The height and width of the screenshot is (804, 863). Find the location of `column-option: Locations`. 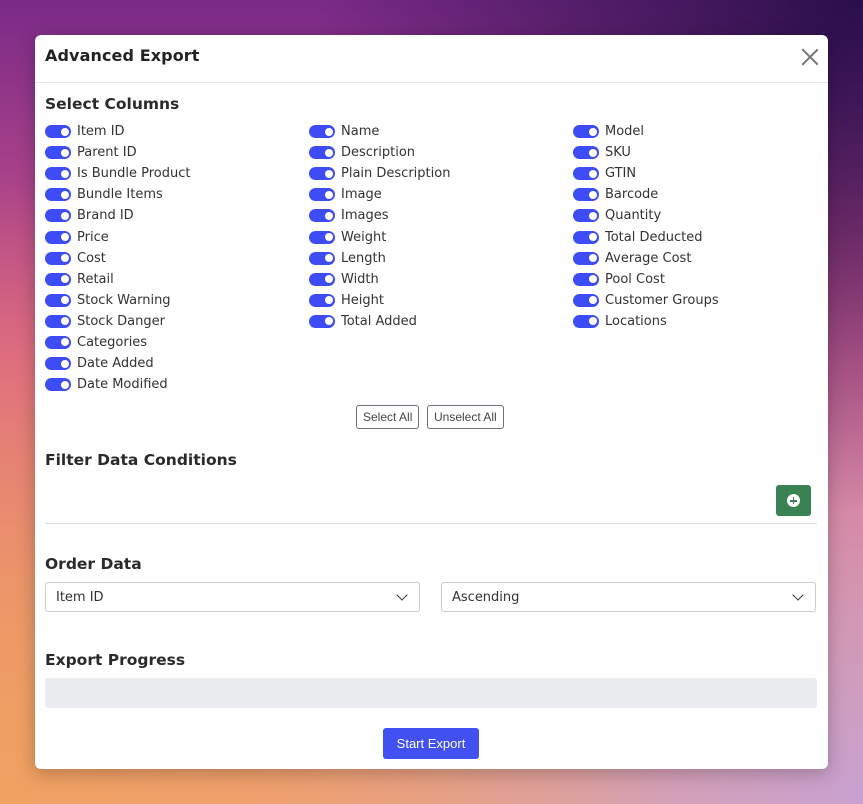

column-option: Locations is located at coordinates (695, 321).